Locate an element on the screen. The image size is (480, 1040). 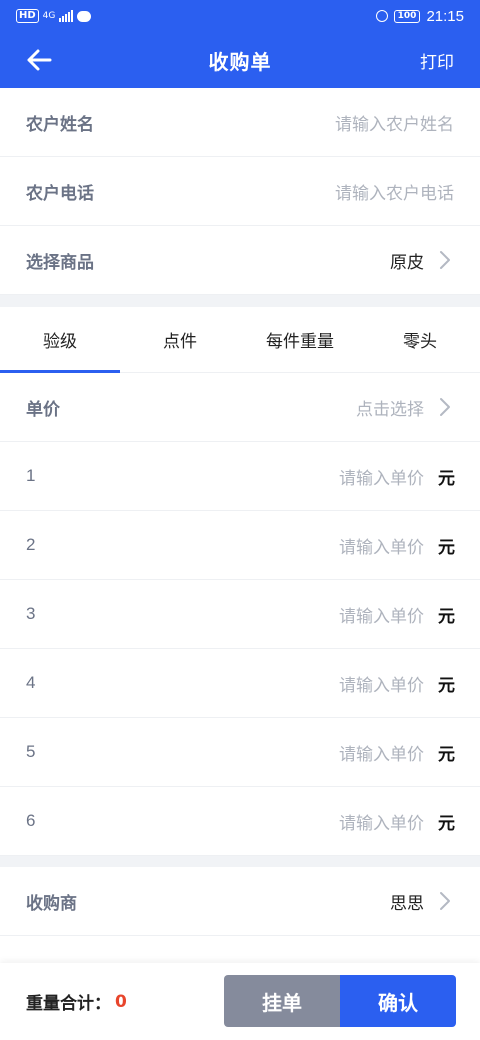
farmer-name-label: 农户姓名 is located at coordinates (60, 124).